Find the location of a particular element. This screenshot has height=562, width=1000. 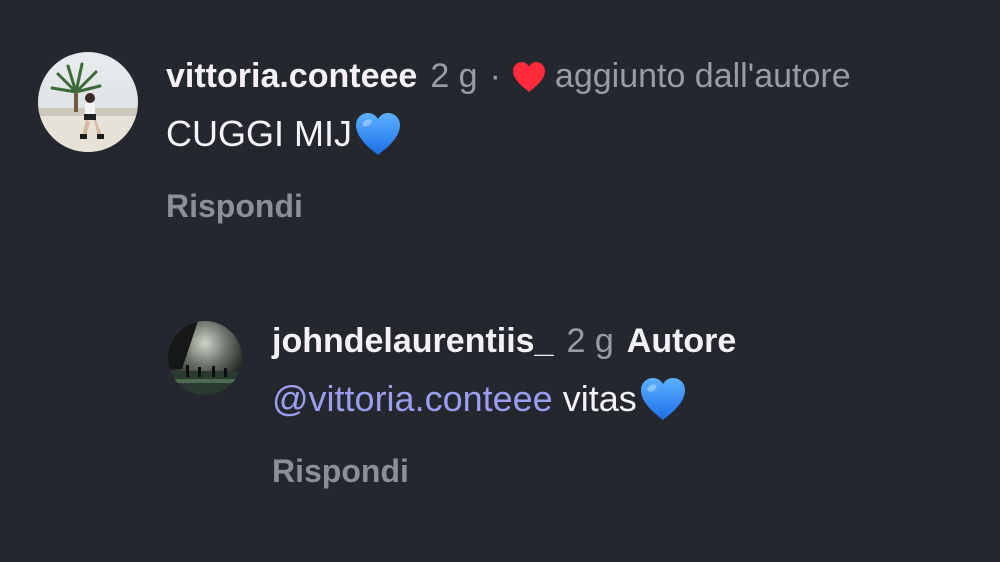

username: johndelaurentiis_ is located at coordinates (413, 341).